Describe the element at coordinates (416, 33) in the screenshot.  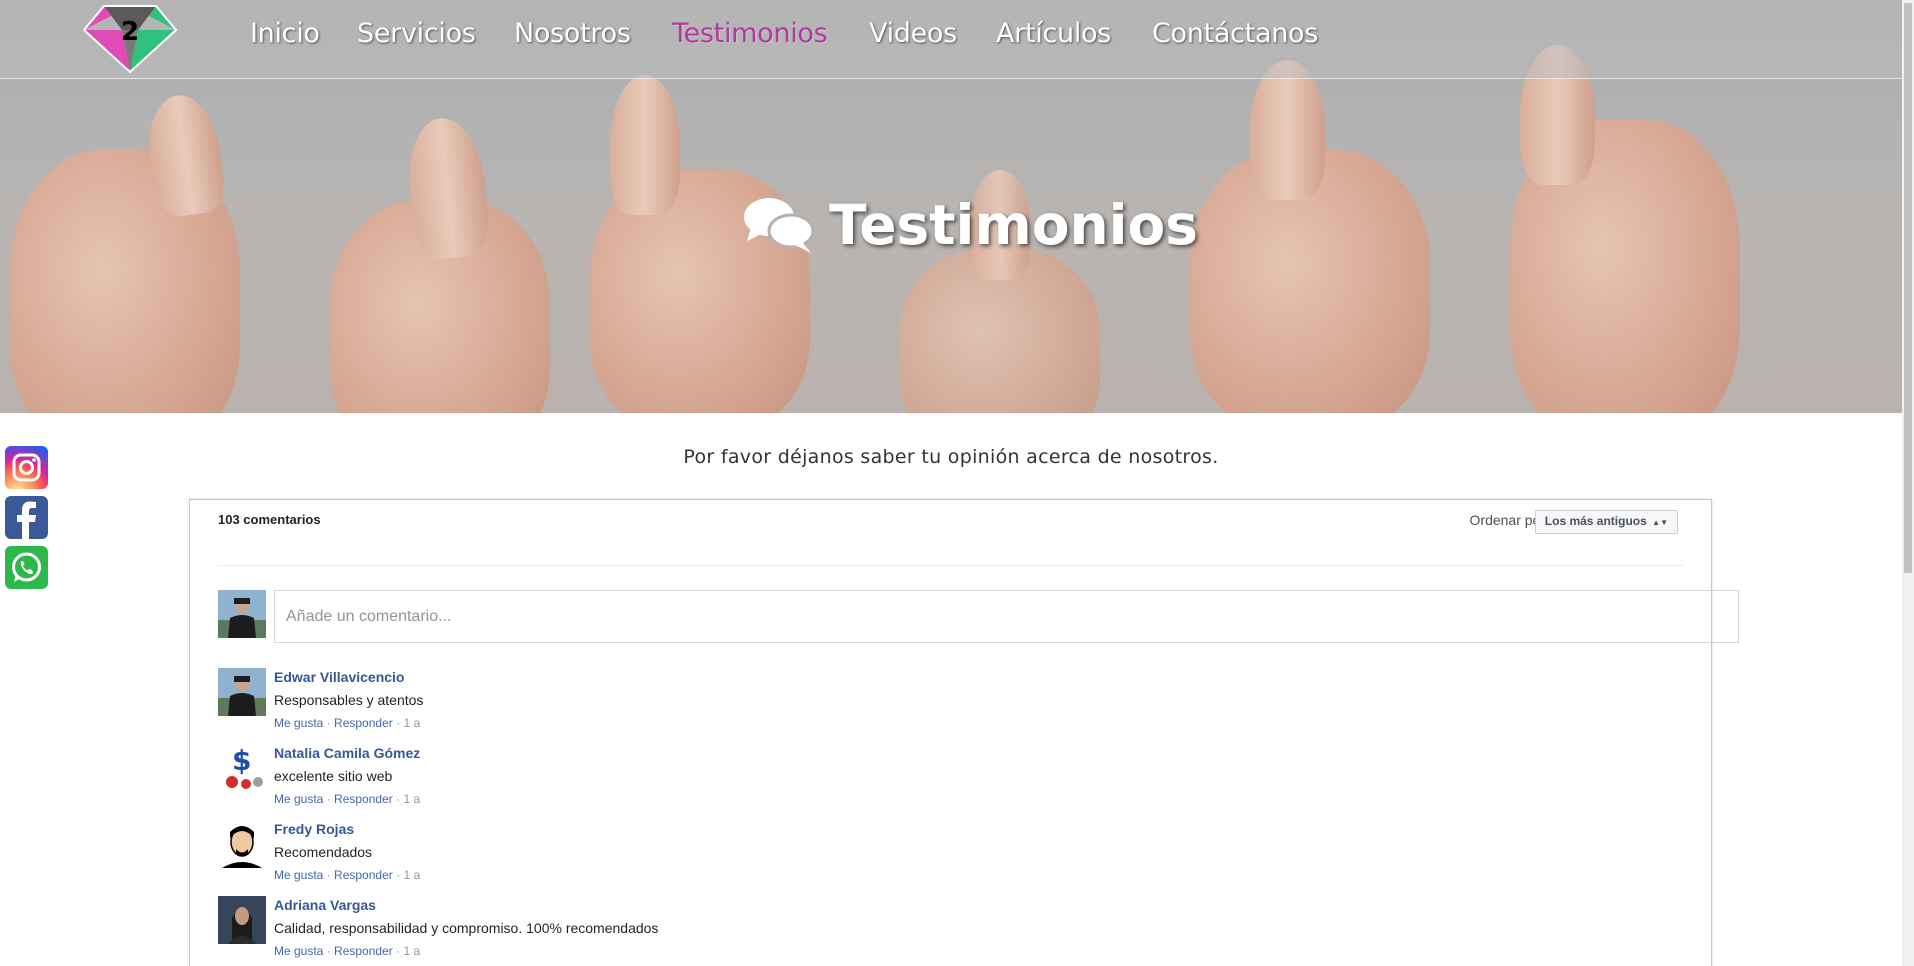
I see `nav-servicios: Servicios` at that location.